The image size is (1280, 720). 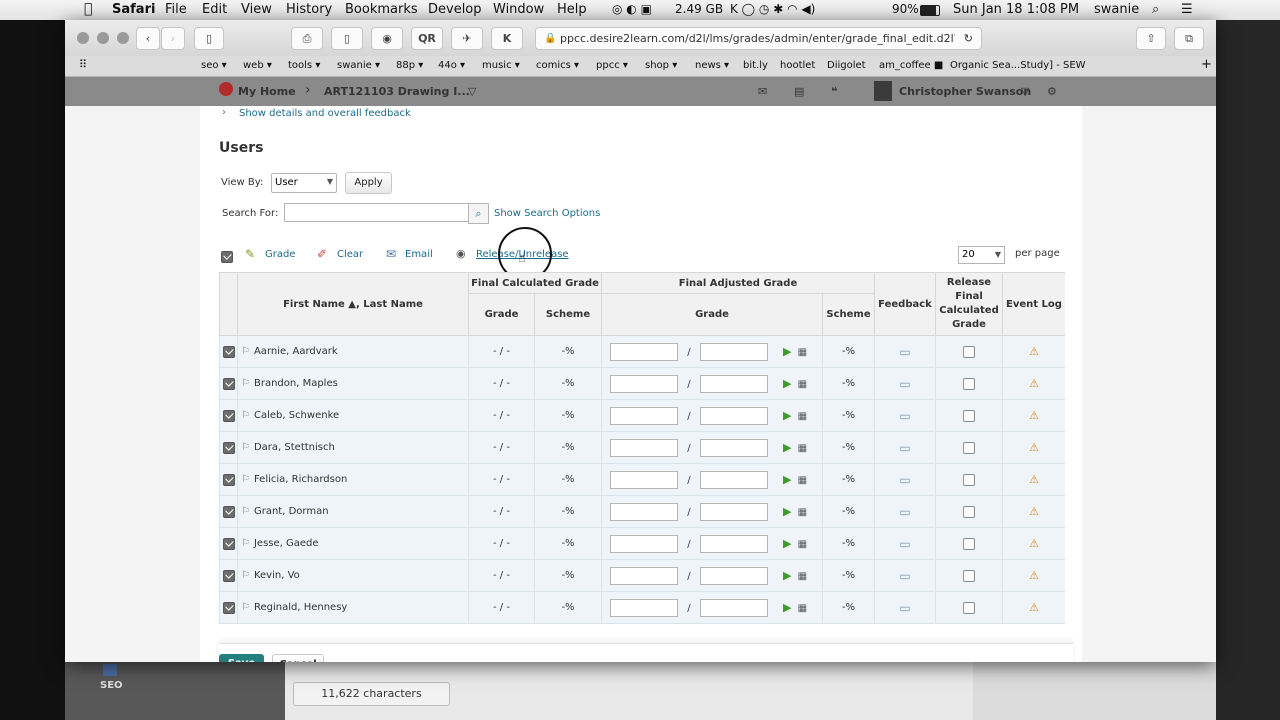 I want to click on menu-help: Help, so click(x=572, y=9).